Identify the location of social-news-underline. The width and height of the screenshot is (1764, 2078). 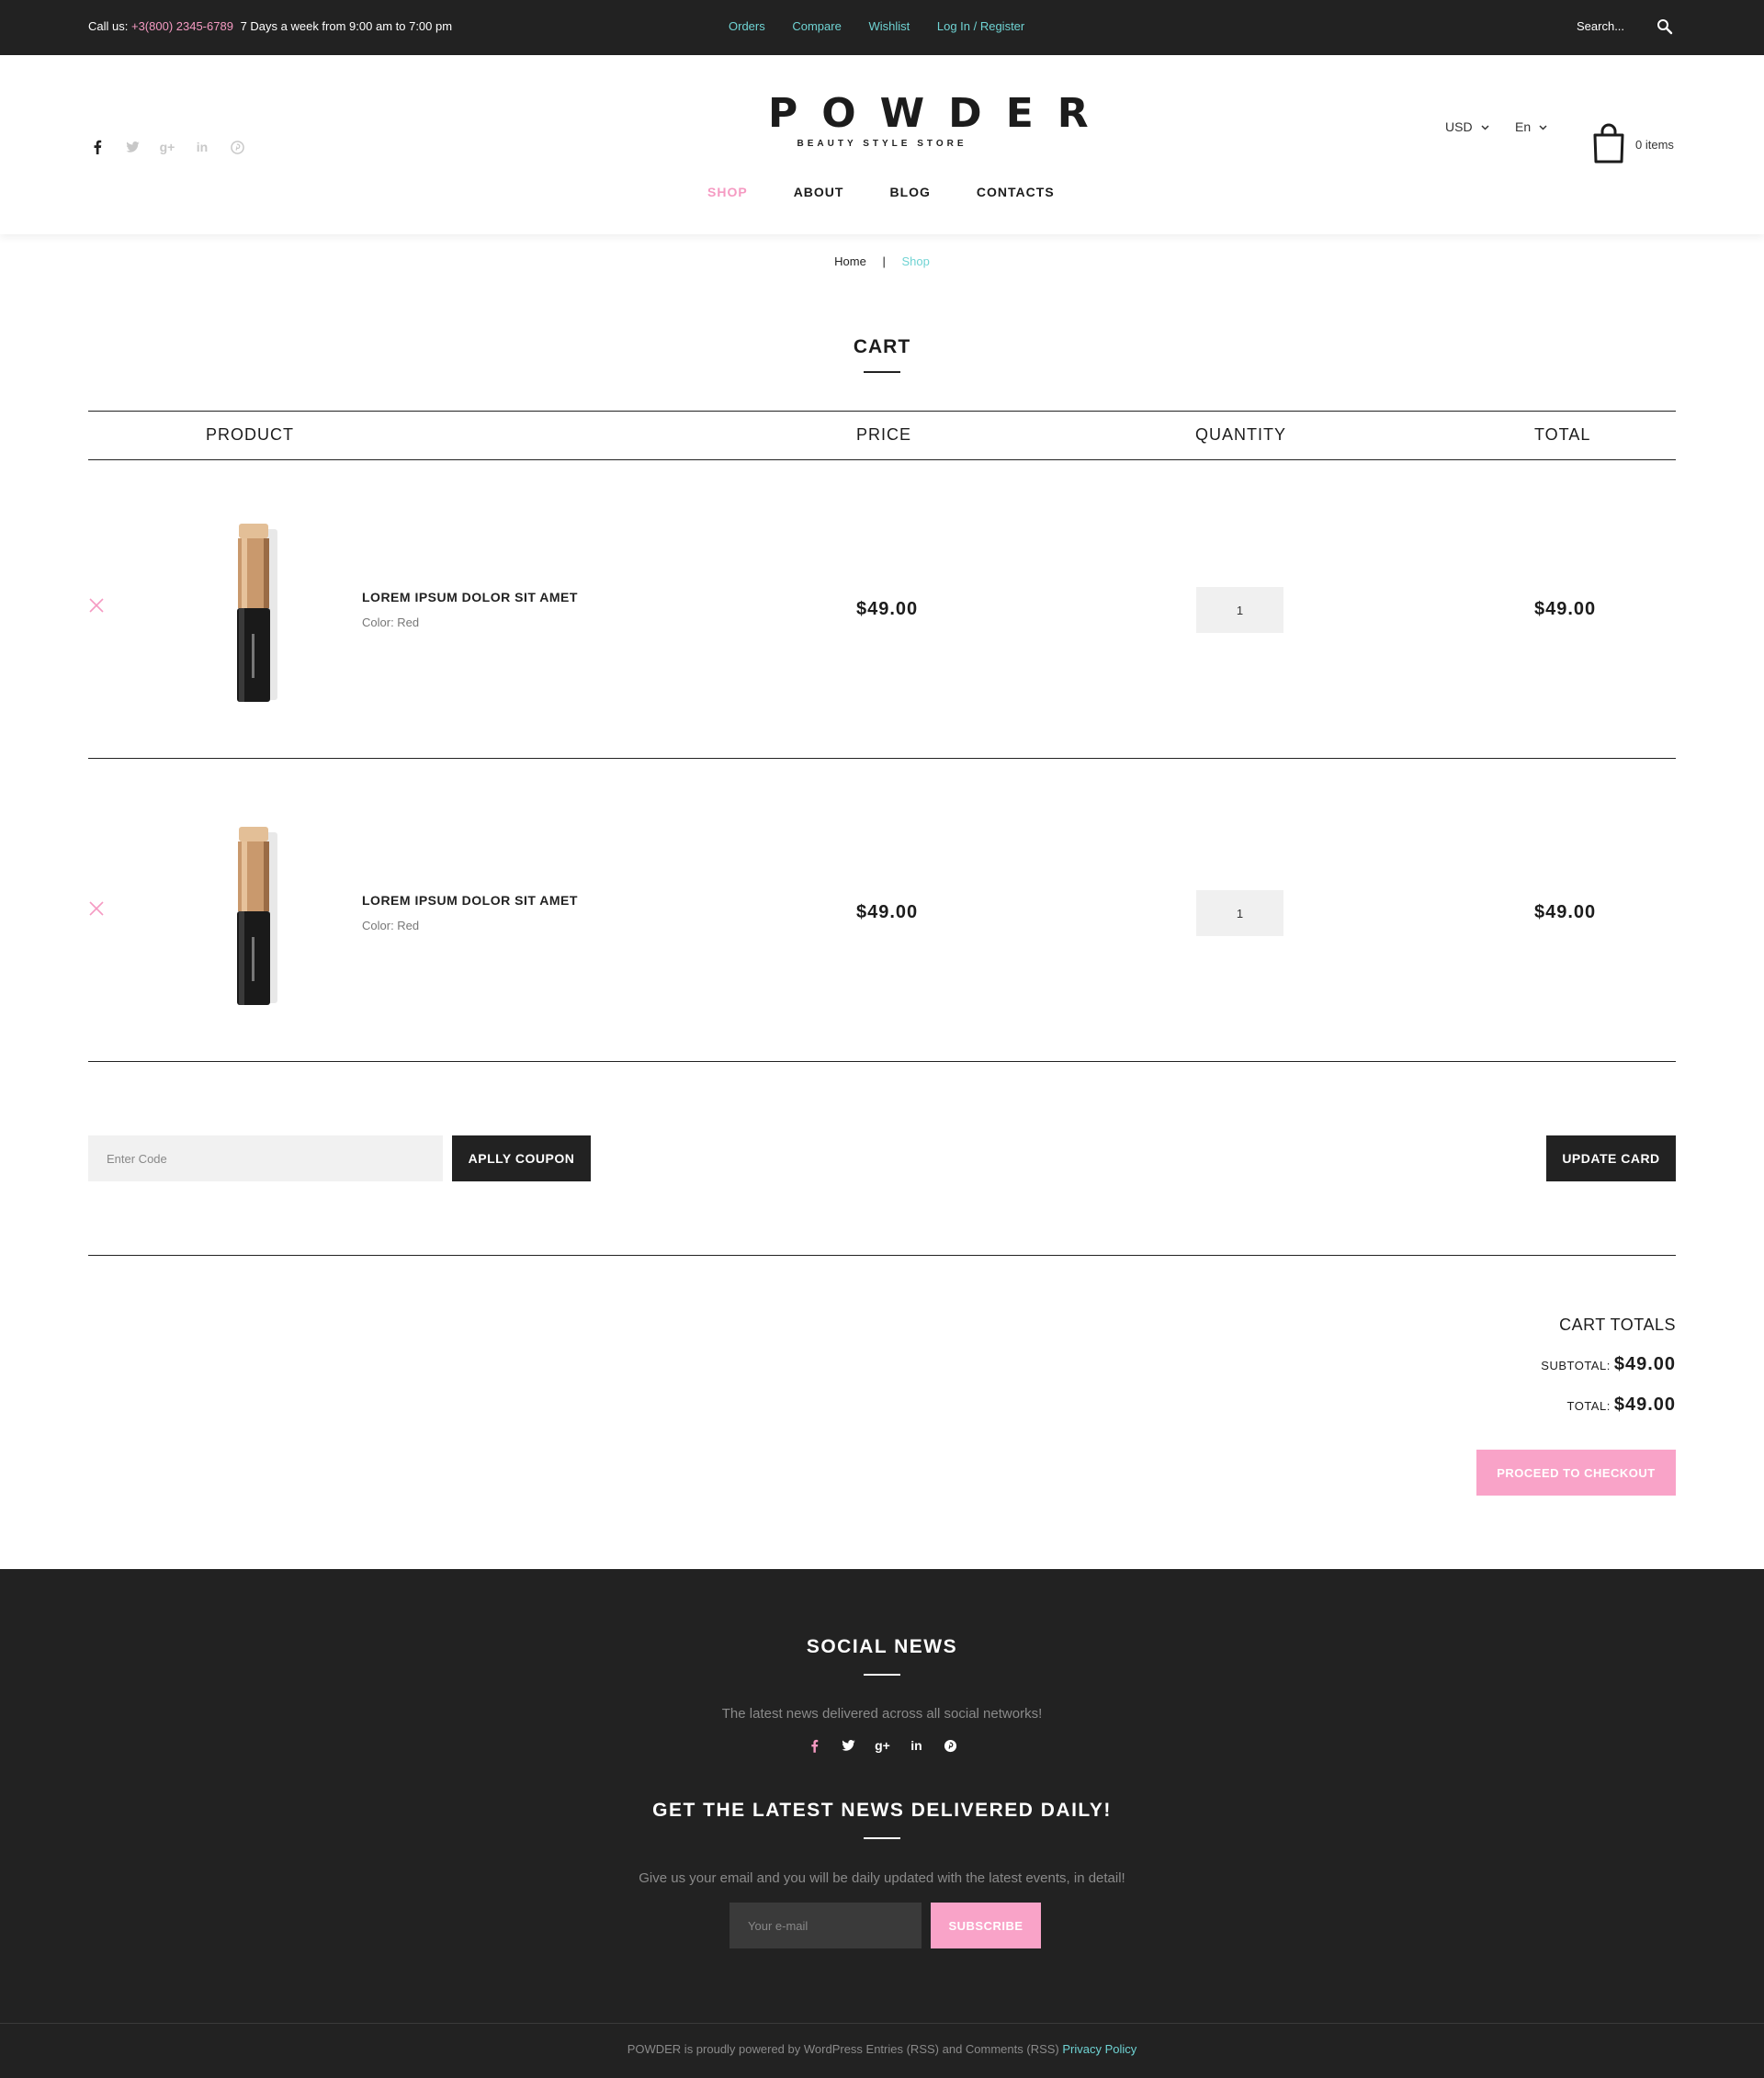
(882, 1675).